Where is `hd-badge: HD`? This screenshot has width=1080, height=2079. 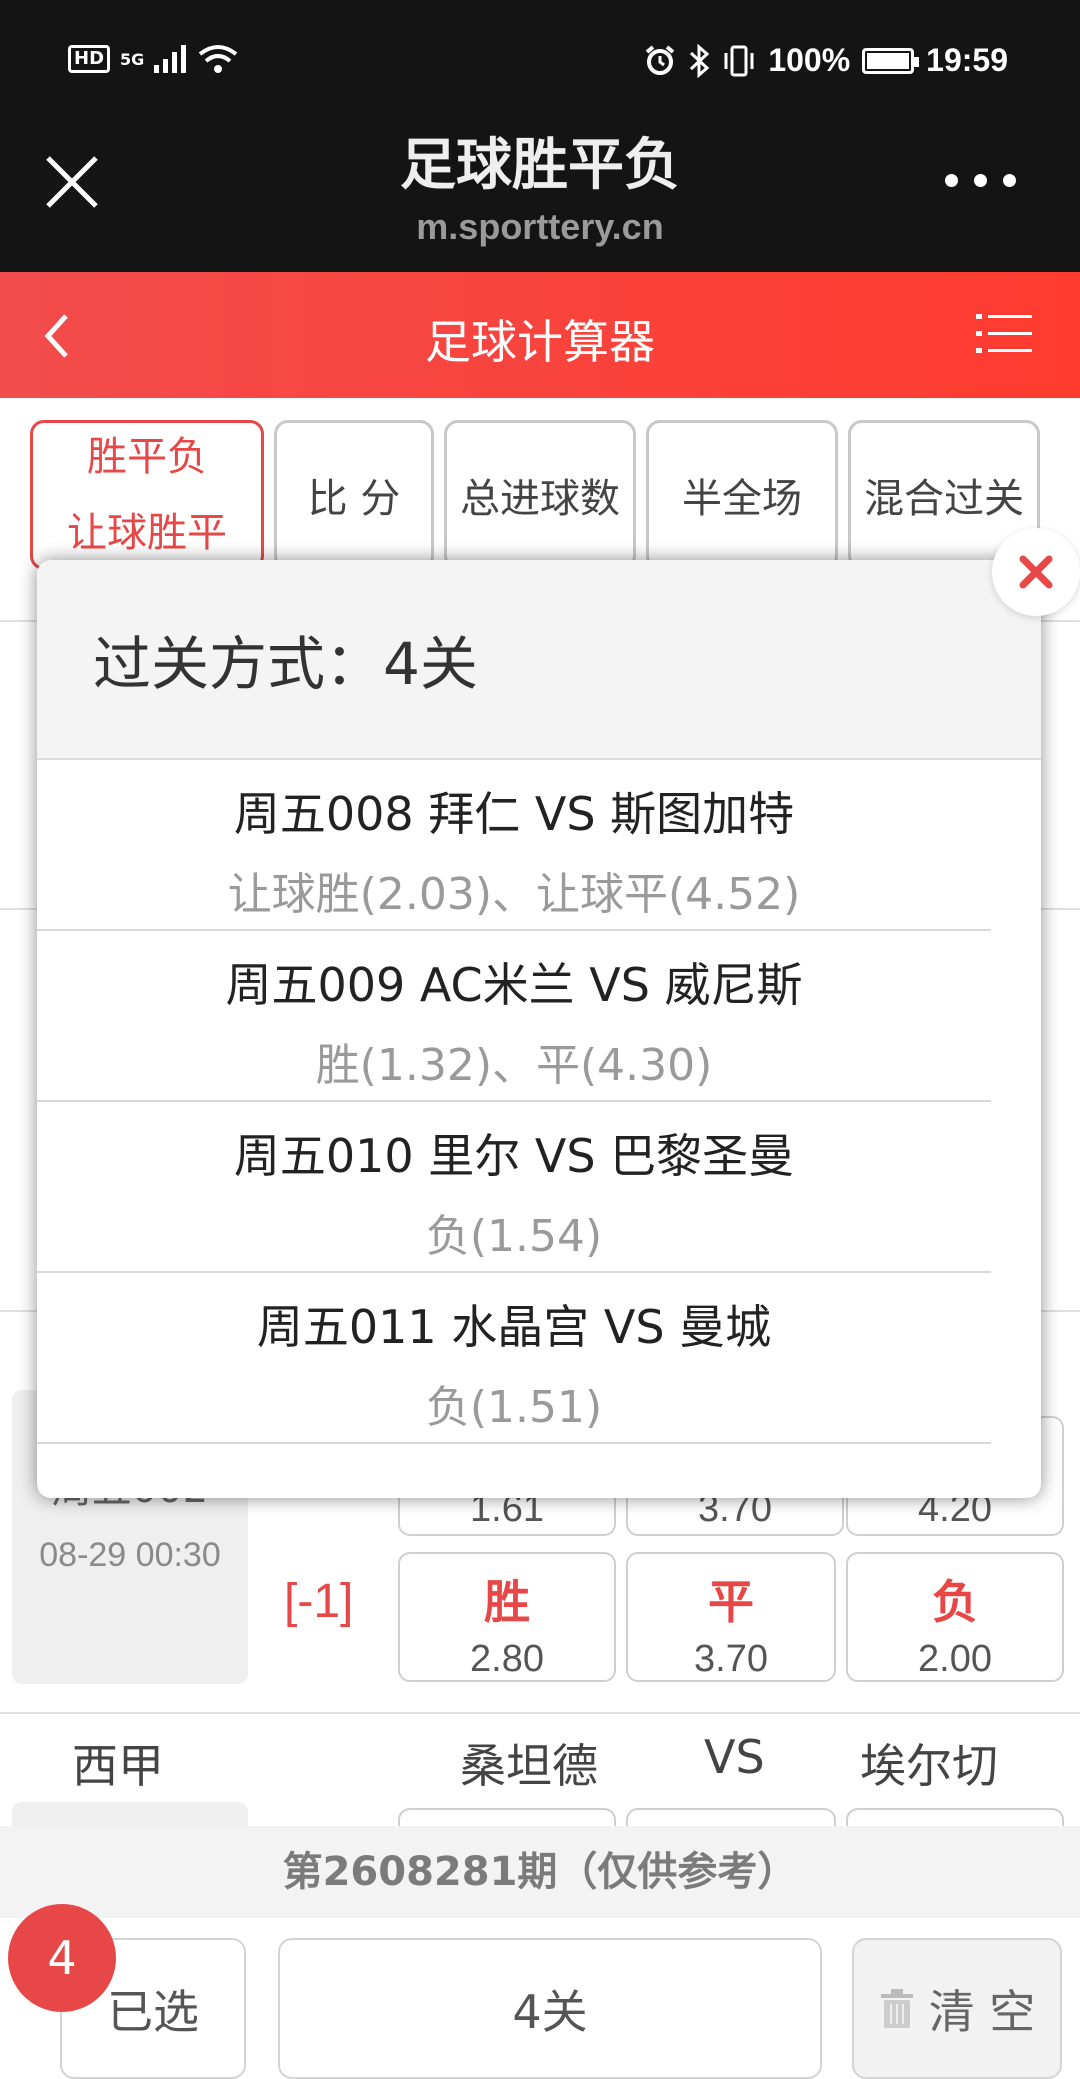 hd-badge: HD is located at coordinates (89, 59).